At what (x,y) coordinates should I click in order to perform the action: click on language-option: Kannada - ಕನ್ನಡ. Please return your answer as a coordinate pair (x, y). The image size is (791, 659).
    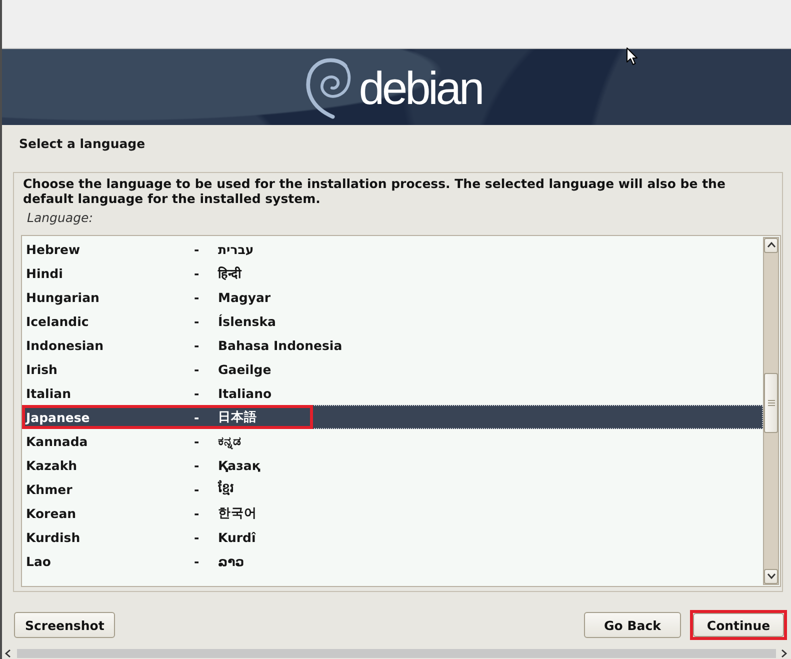
    Looking at the image, I should click on (392, 441).